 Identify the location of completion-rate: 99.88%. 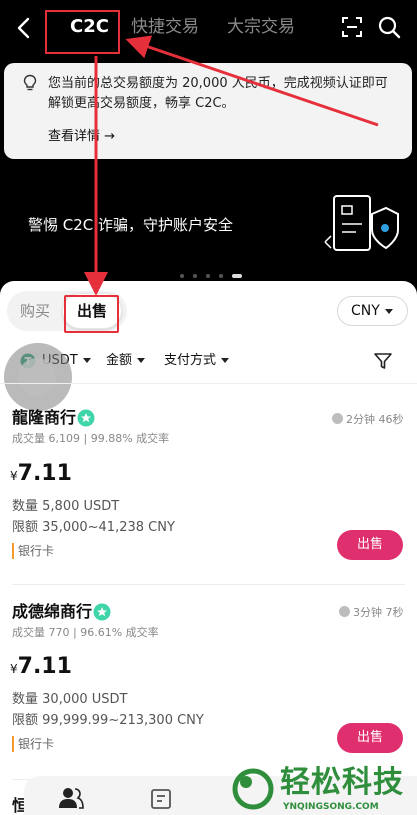
(111, 438).